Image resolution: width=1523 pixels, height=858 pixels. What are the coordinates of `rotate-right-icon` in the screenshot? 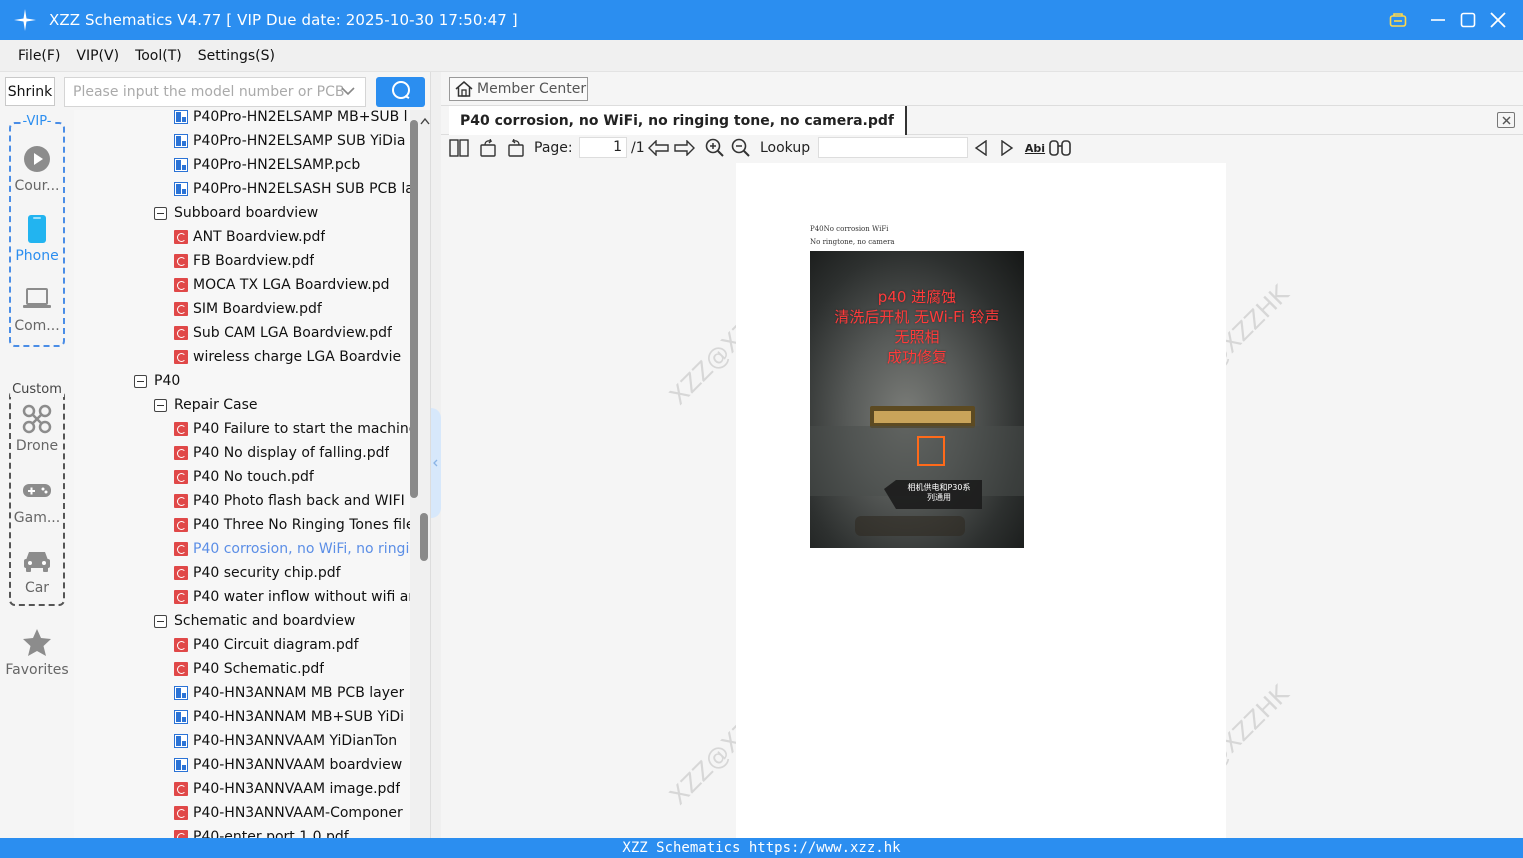 It's located at (515, 148).